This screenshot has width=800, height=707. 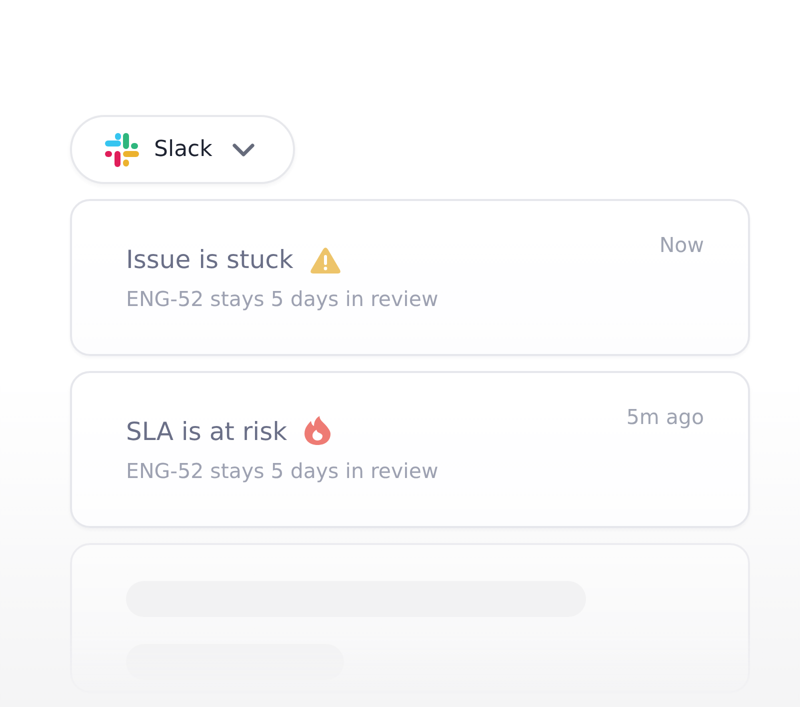 I want to click on chevron-down-icon, so click(x=244, y=149).